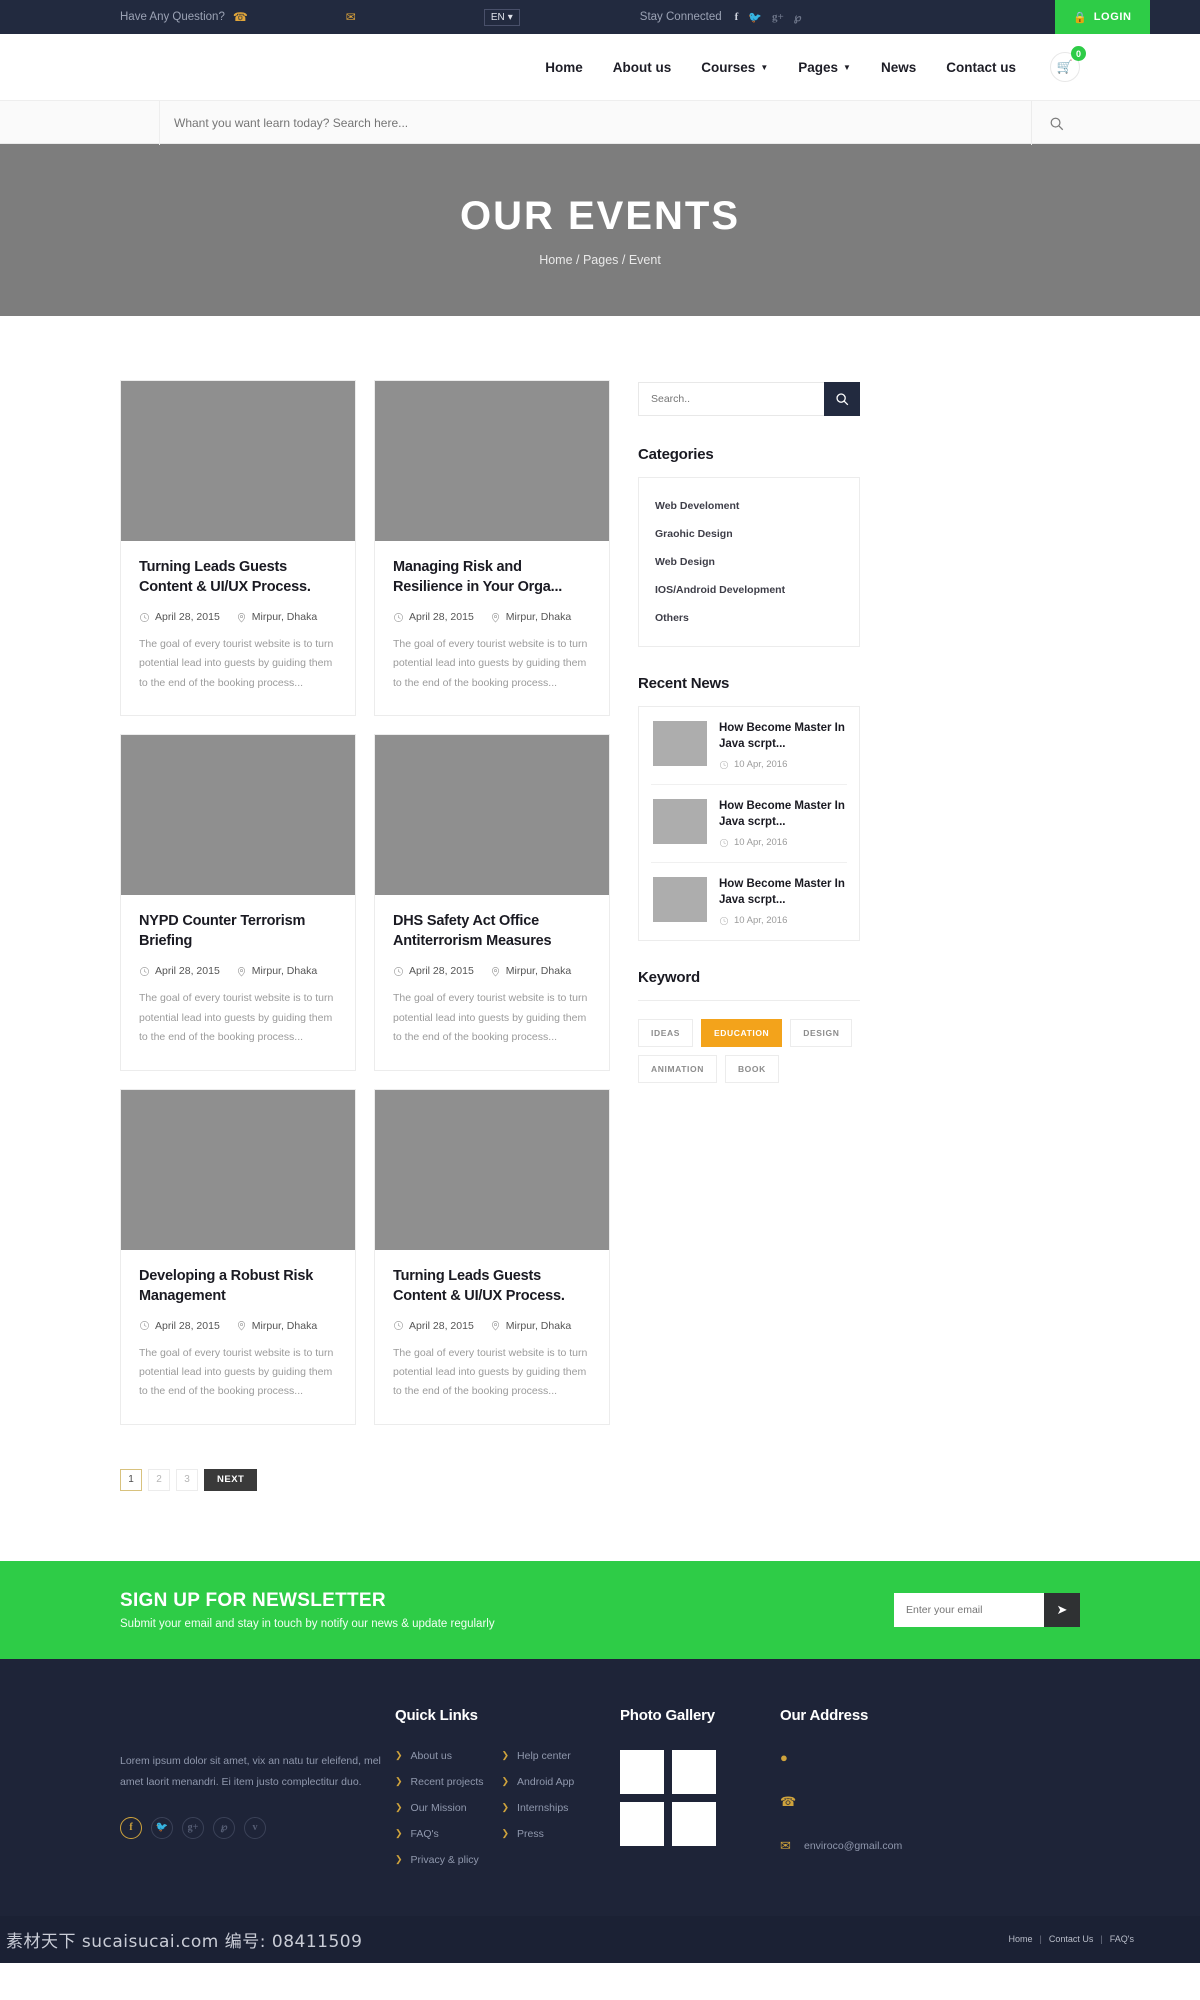  I want to click on footer-quick-link-label: Press, so click(530, 1833).